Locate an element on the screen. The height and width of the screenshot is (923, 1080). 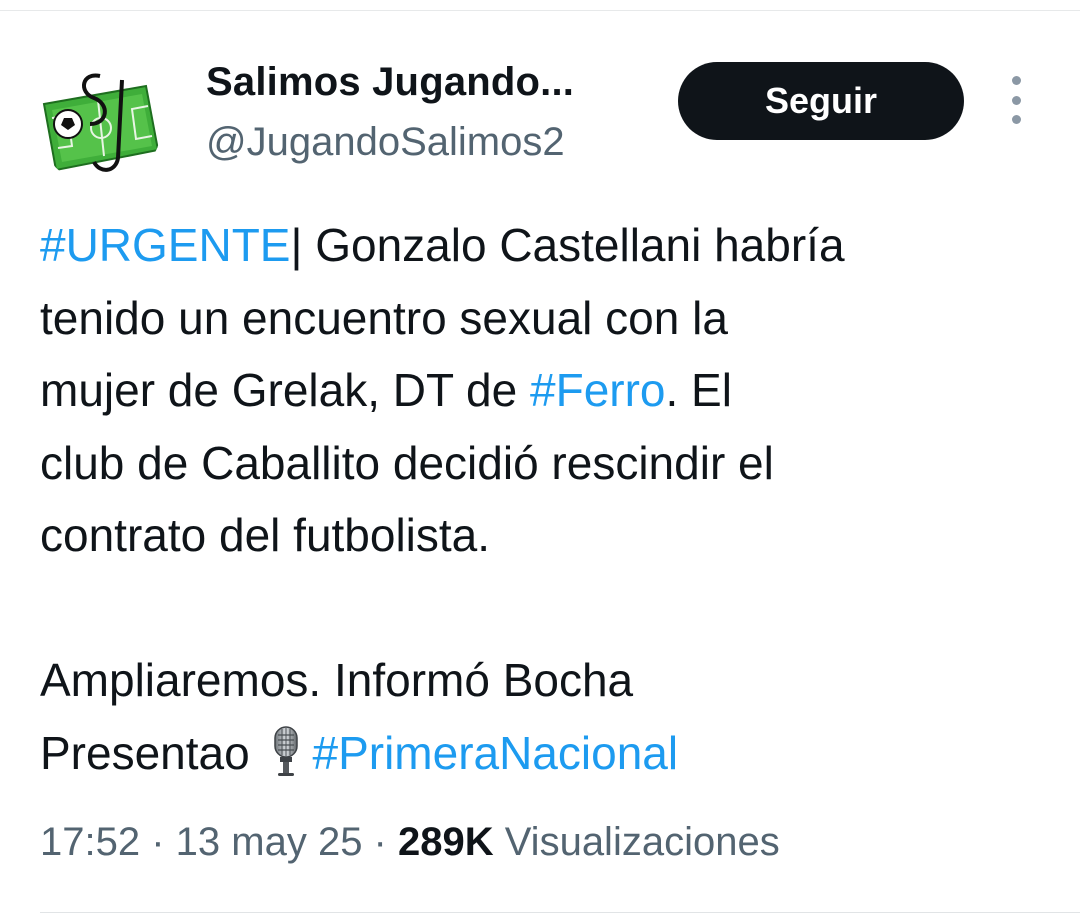
top-divider is located at coordinates (540, 5).